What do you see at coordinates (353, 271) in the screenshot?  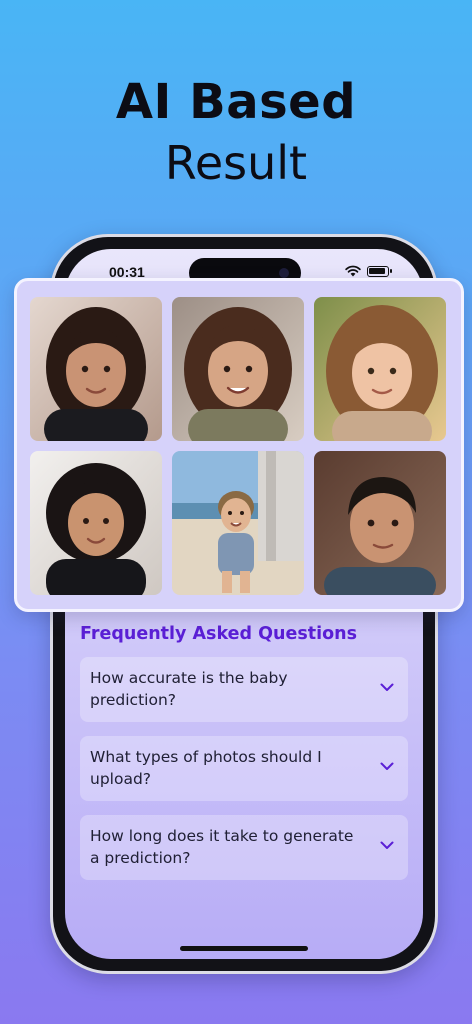 I see `wifi-icon` at bounding box center [353, 271].